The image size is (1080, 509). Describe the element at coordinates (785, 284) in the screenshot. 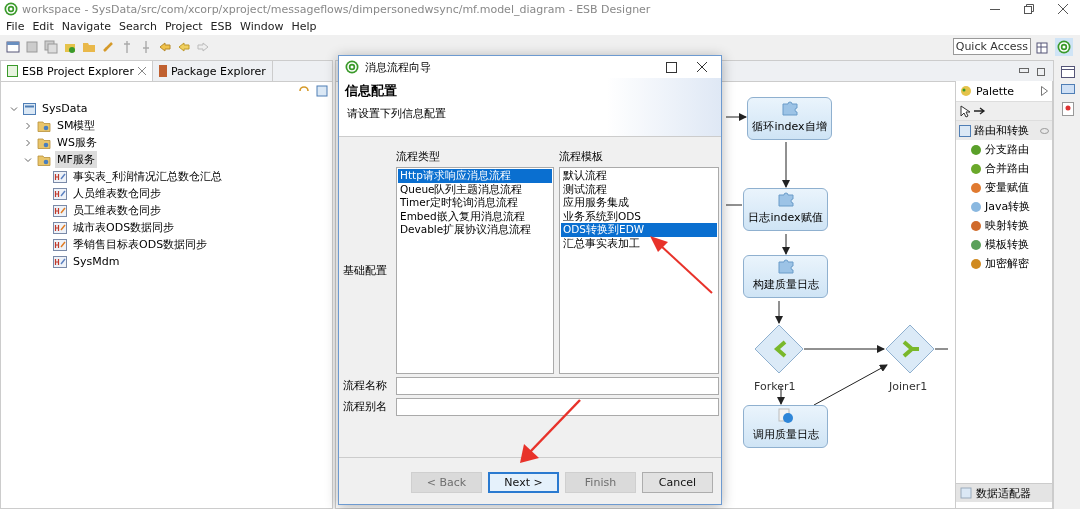

I see `node-label: 构建质量日志` at that location.